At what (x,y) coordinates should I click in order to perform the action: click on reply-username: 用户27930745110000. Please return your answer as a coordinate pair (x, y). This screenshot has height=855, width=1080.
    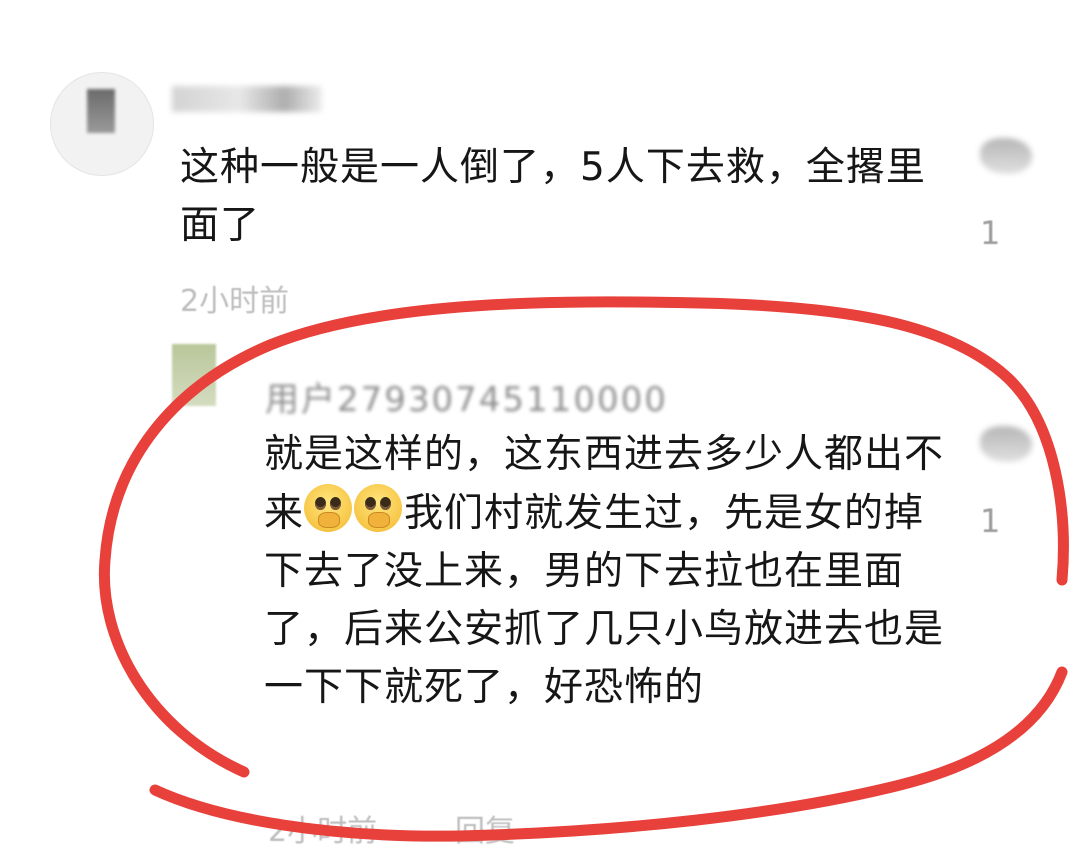
    Looking at the image, I should click on (466, 396).